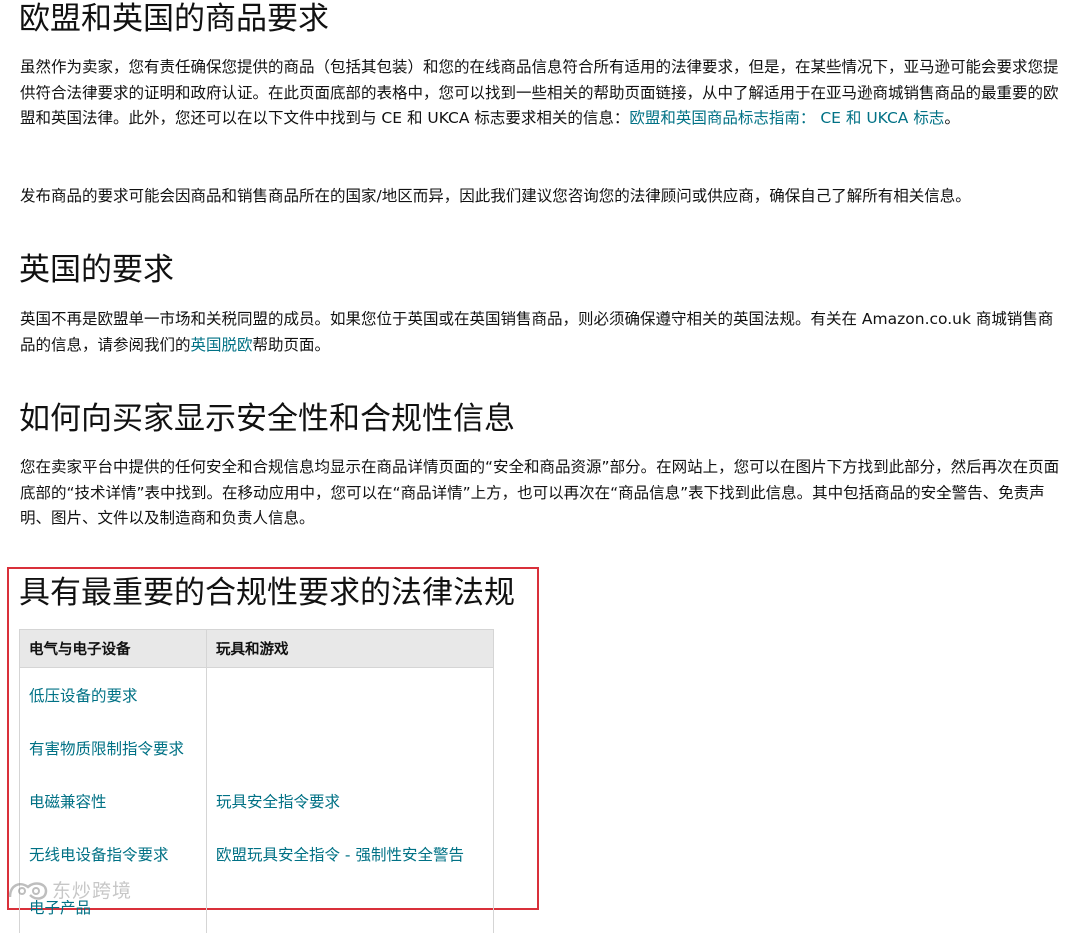  I want to click on toy-safety-link: 玩具安全指令要求, so click(278, 802).